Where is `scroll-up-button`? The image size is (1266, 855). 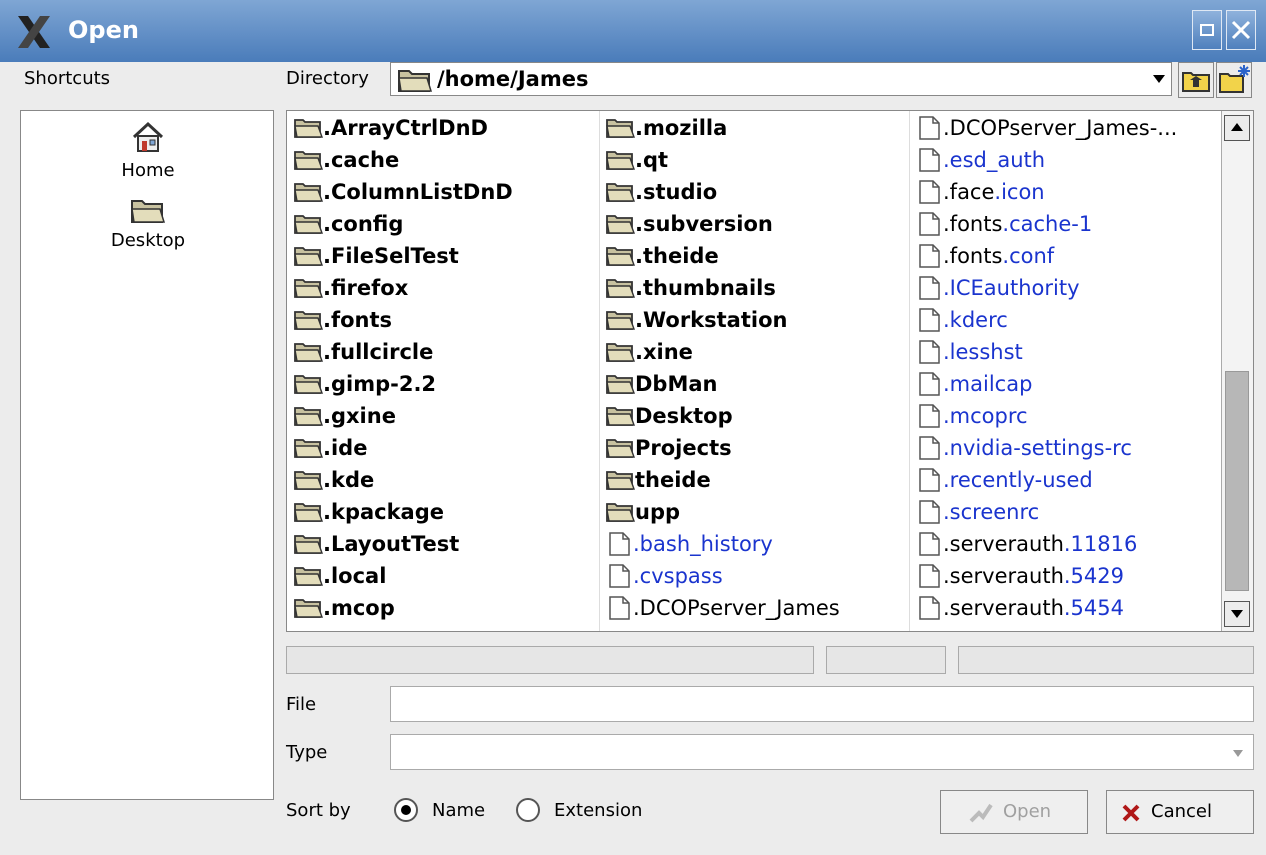
scroll-up-button is located at coordinates (1237, 128).